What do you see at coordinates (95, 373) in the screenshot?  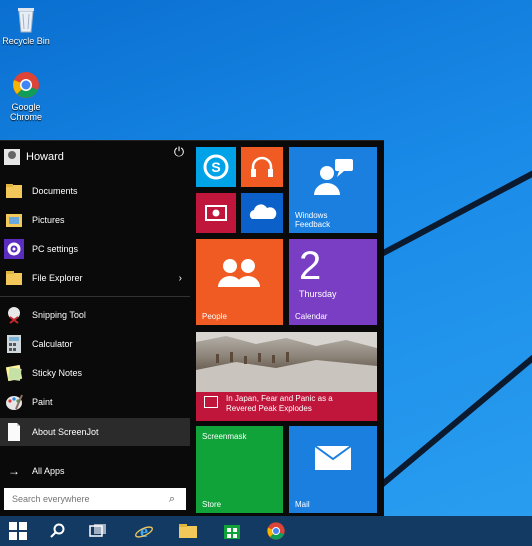 I see `menu-item-sticky-notes: Sticky Notes` at bounding box center [95, 373].